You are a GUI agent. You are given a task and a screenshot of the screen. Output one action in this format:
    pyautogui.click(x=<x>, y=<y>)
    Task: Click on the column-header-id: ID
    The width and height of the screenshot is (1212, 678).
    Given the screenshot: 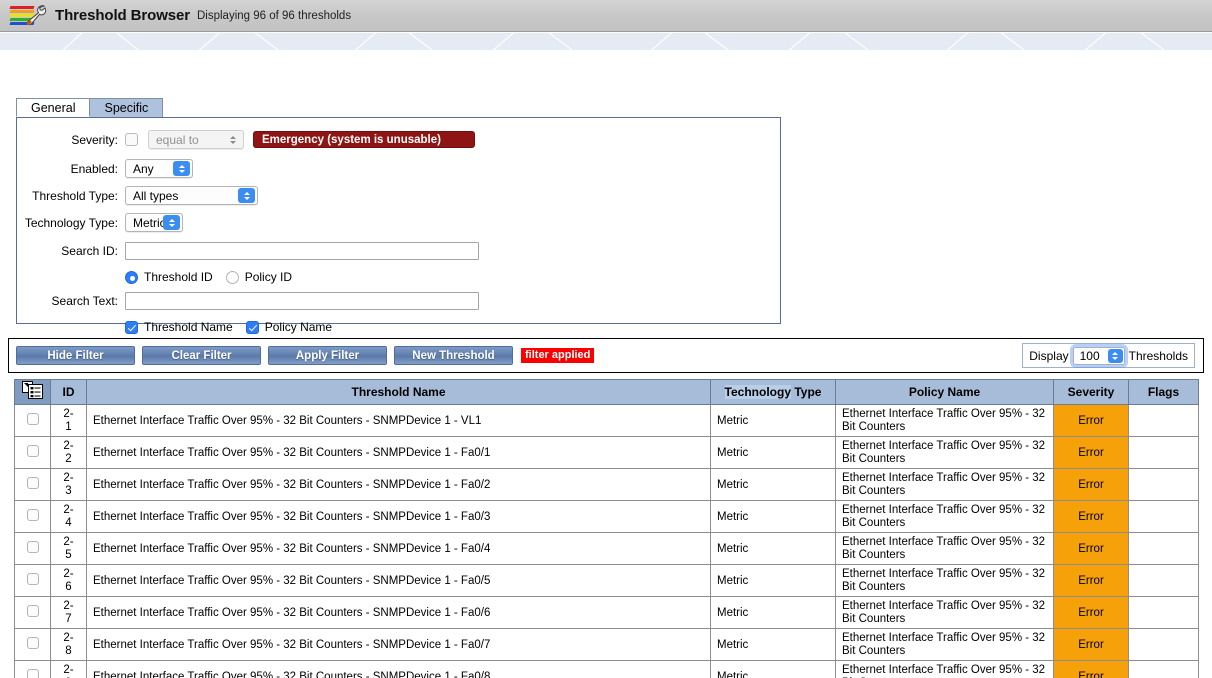 What is the action you would take?
    pyautogui.click(x=68, y=392)
    